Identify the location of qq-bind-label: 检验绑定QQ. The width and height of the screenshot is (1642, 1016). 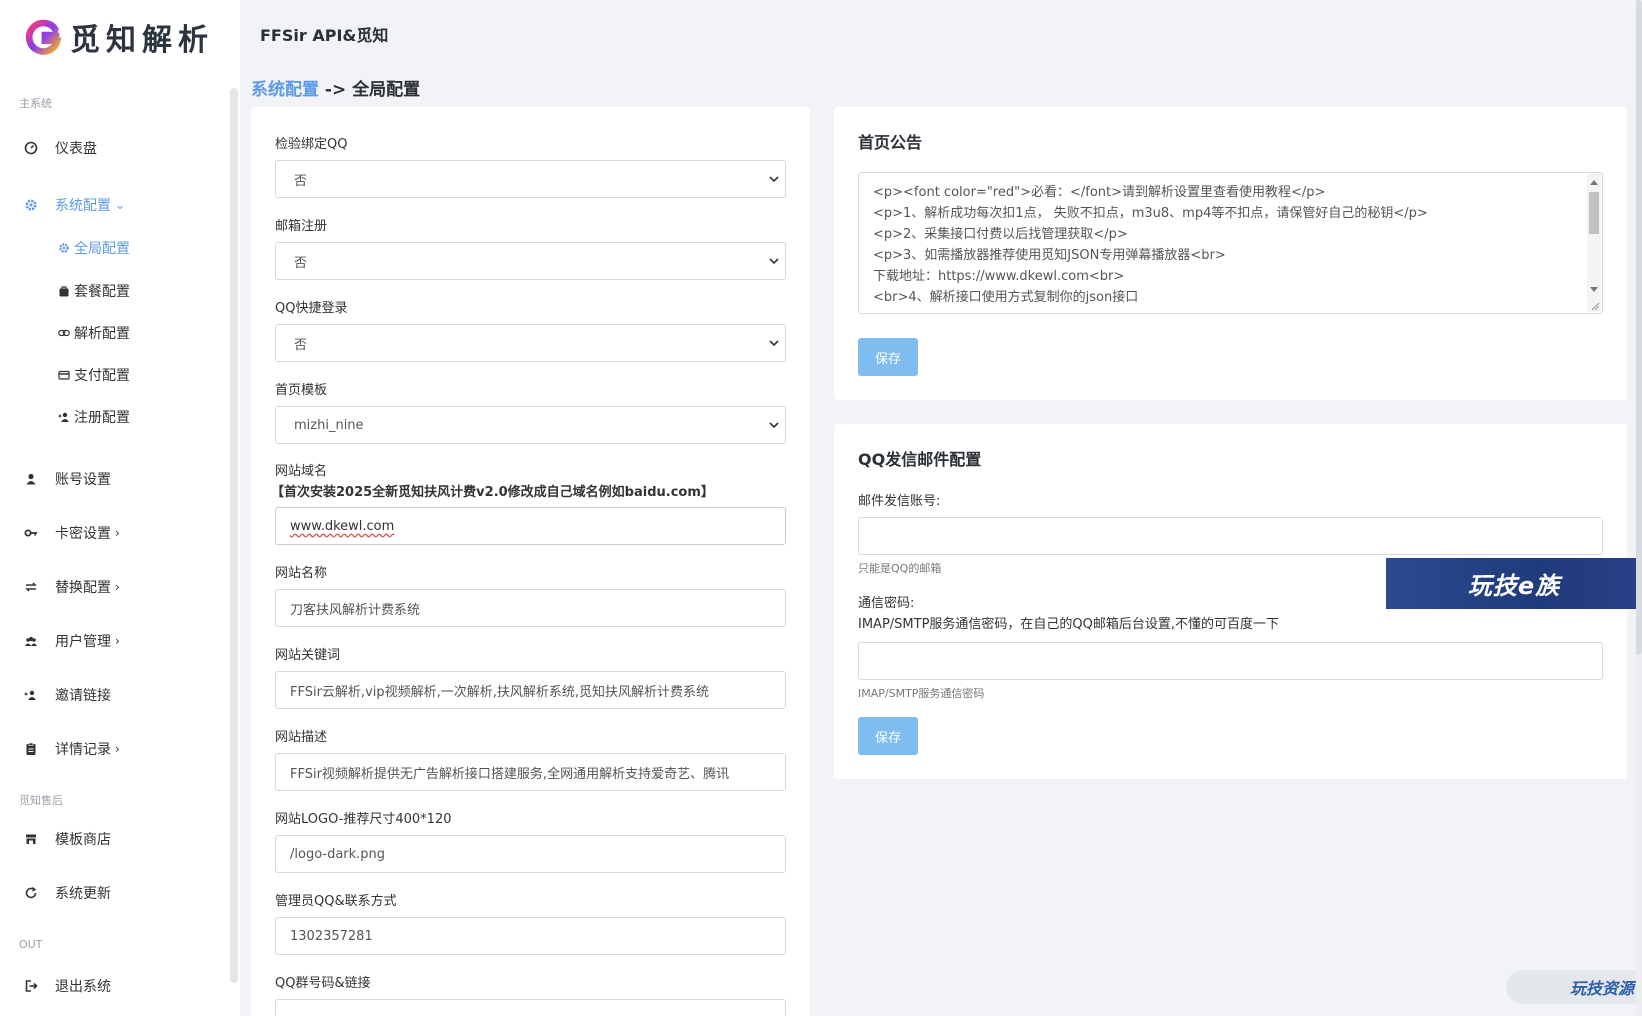
(311, 144).